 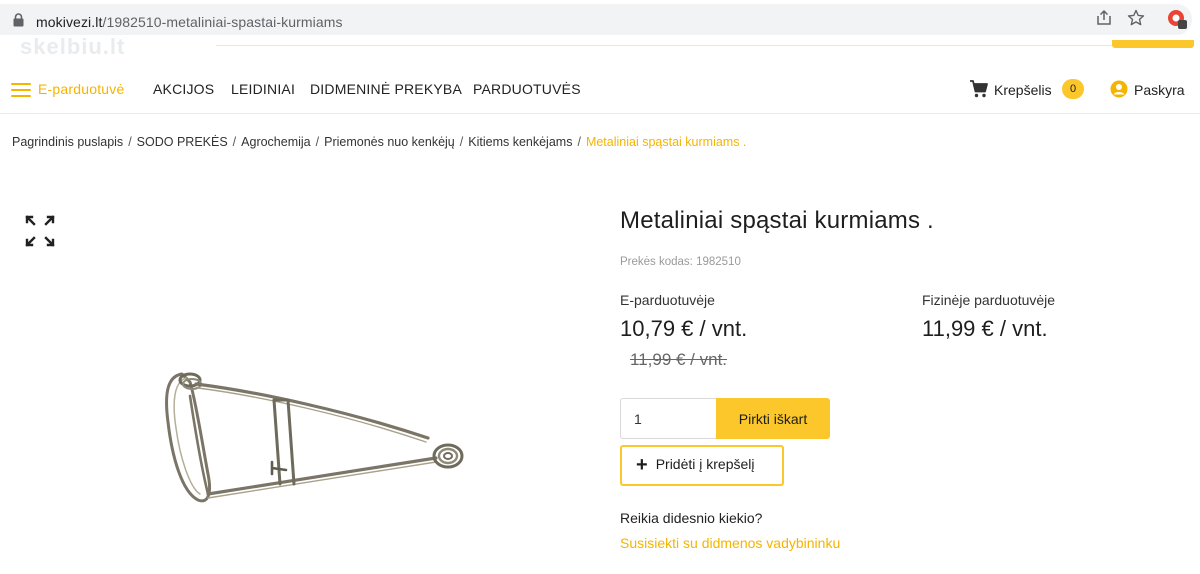 I want to click on buy-now-button: Pirkti iškart, so click(x=773, y=418).